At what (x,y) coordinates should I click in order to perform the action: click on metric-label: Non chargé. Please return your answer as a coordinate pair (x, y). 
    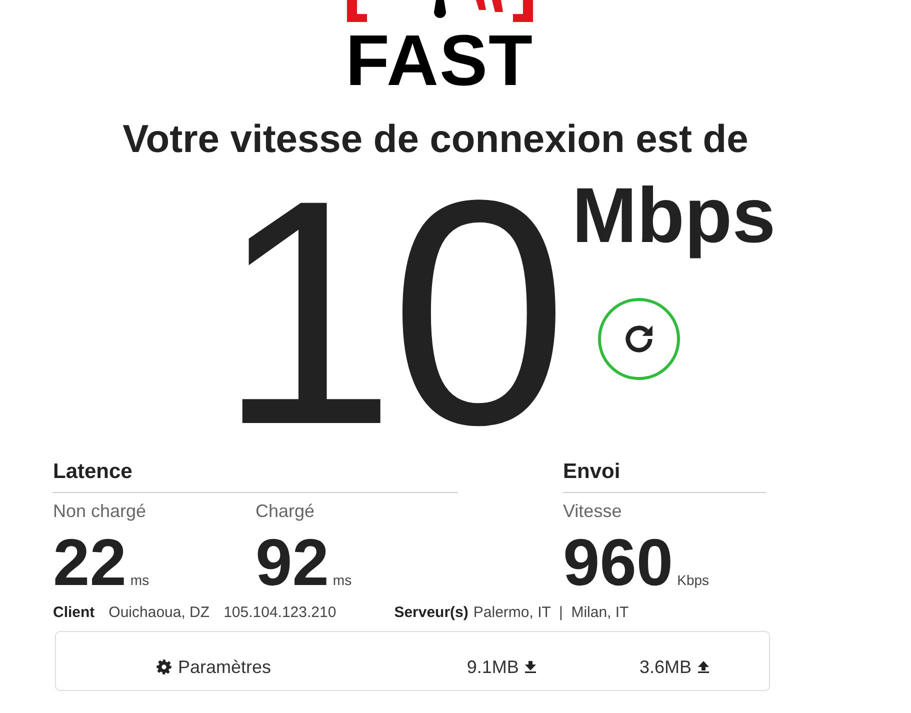
    Looking at the image, I should click on (100, 511).